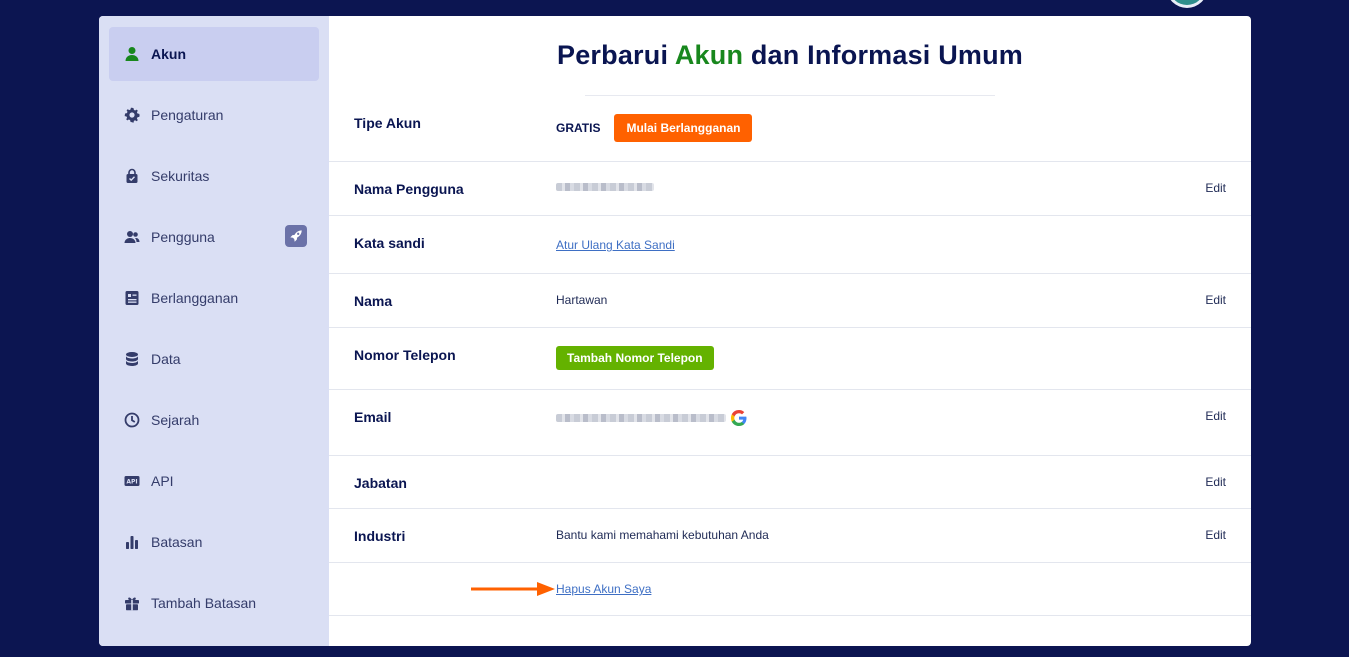 Image resolution: width=1349 pixels, height=657 pixels. I want to click on sidebar-item-berlangganan: Berlangganan, so click(214, 298).